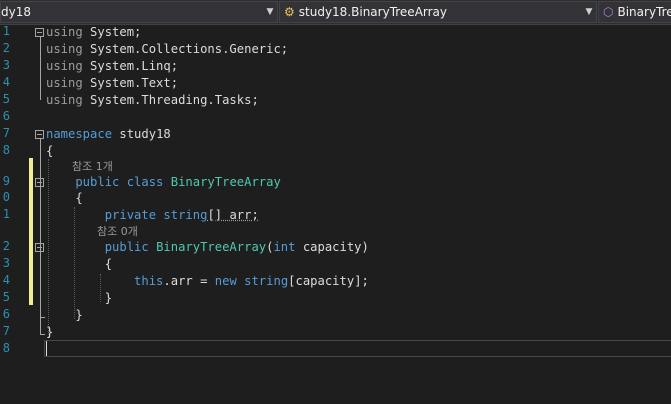 The image size is (671, 404). Describe the element at coordinates (608, 12) in the screenshot. I see `member-icon: ⬡` at that location.